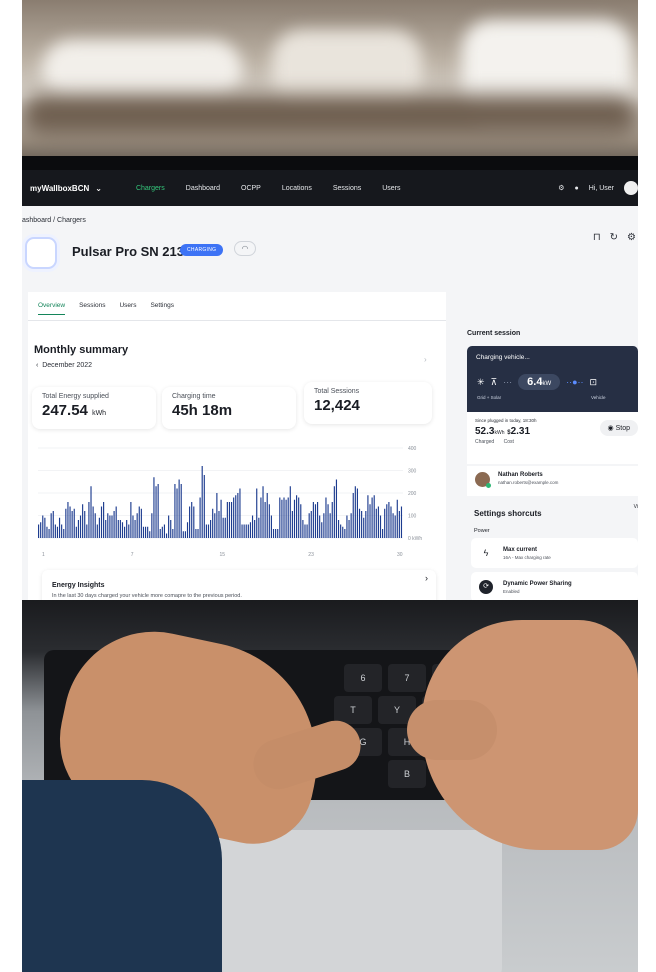 The image size is (656, 972). What do you see at coordinates (537, 587) in the screenshot?
I see `setting-text: Dynamic Power Sharing Enabled` at bounding box center [537, 587].